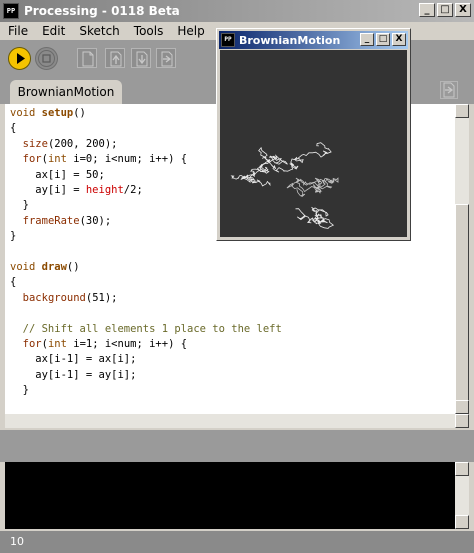 This screenshot has height=553, width=474. Describe the element at coordinates (462, 469) in the screenshot. I see `console-scroll-up` at that location.